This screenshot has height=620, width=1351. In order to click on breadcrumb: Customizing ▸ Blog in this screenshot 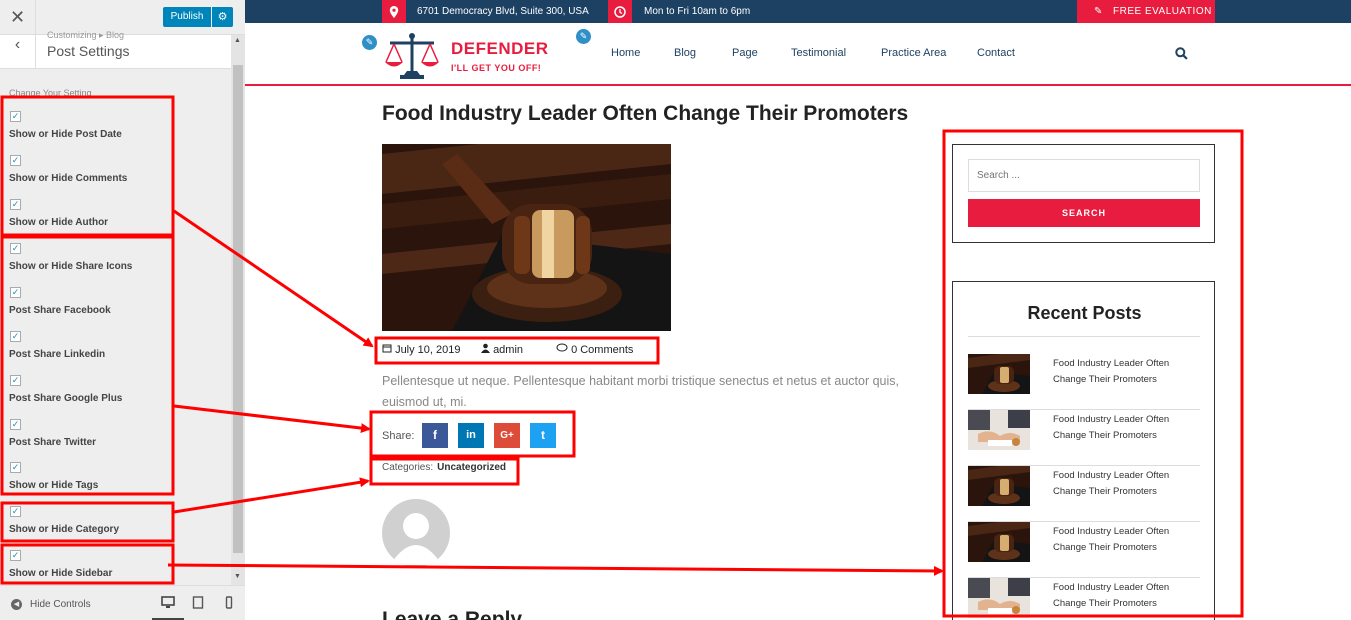, I will do `click(86, 35)`.